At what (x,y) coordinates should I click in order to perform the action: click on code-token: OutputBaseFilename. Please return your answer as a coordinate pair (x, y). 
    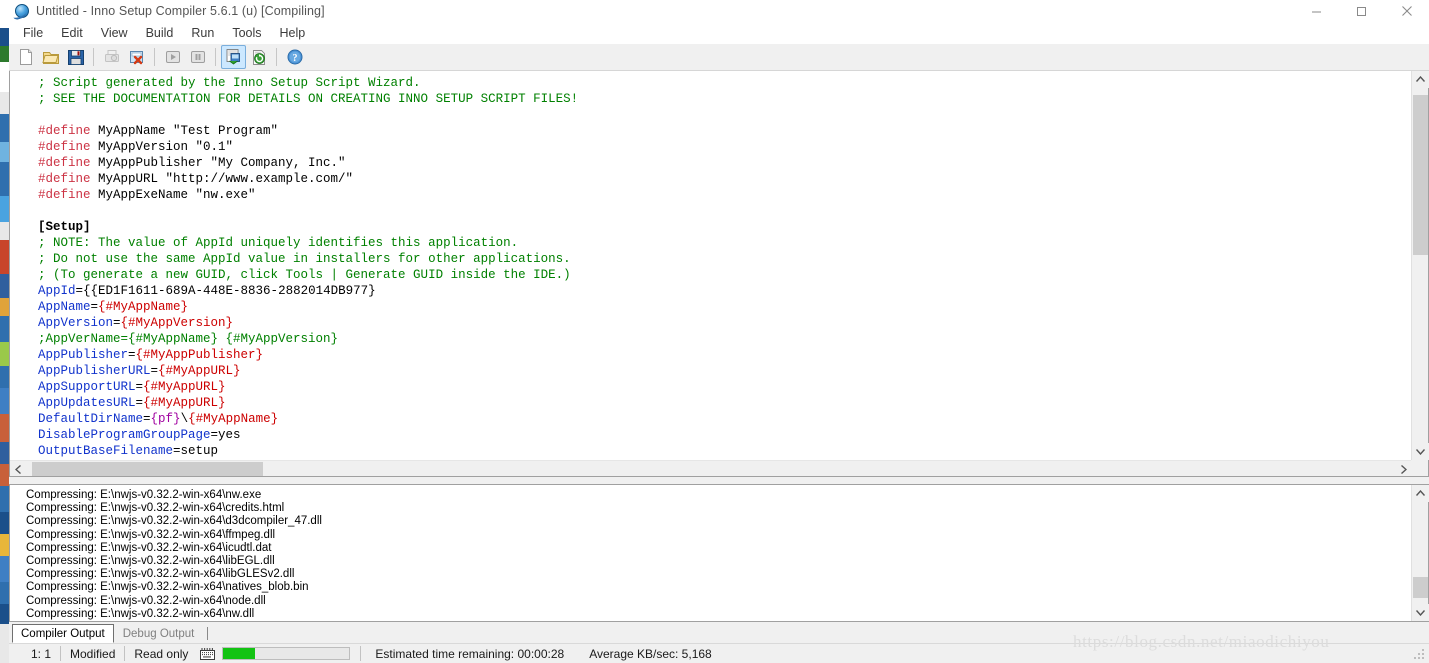
    Looking at the image, I should click on (106, 451).